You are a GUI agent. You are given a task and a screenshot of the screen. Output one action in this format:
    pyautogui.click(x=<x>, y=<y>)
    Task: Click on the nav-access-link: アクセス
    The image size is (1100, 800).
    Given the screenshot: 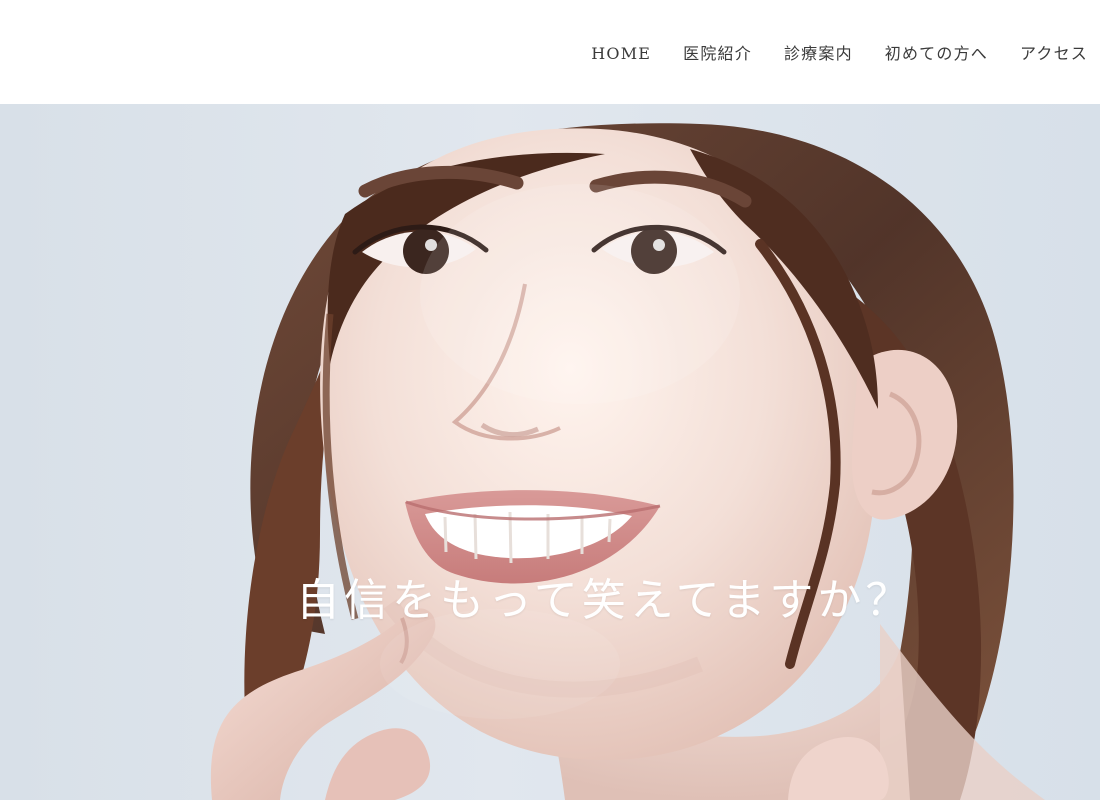 What is the action you would take?
    pyautogui.click(x=1054, y=54)
    